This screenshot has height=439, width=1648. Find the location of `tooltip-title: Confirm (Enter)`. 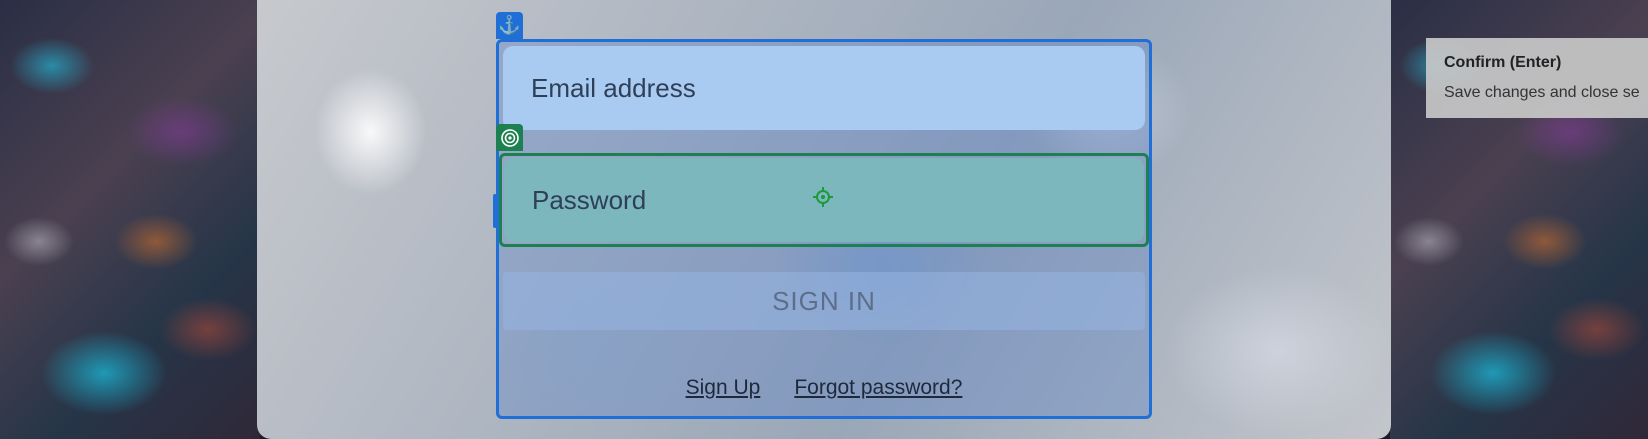

tooltip-title: Confirm (Enter) is located at coordinates (1503, 62).